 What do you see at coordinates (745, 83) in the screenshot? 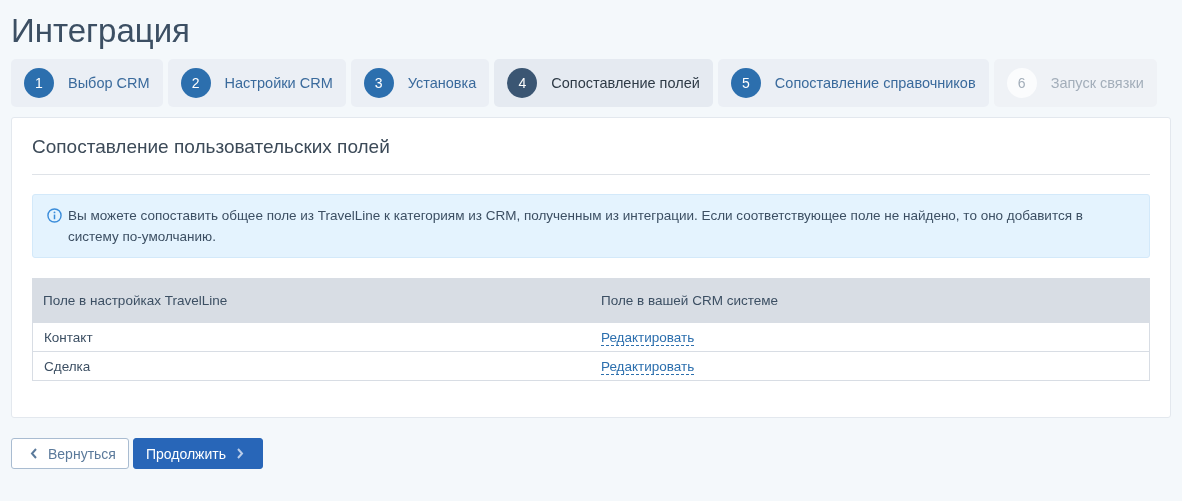
I see `step-number: 5` at bounding box center [745, 83].